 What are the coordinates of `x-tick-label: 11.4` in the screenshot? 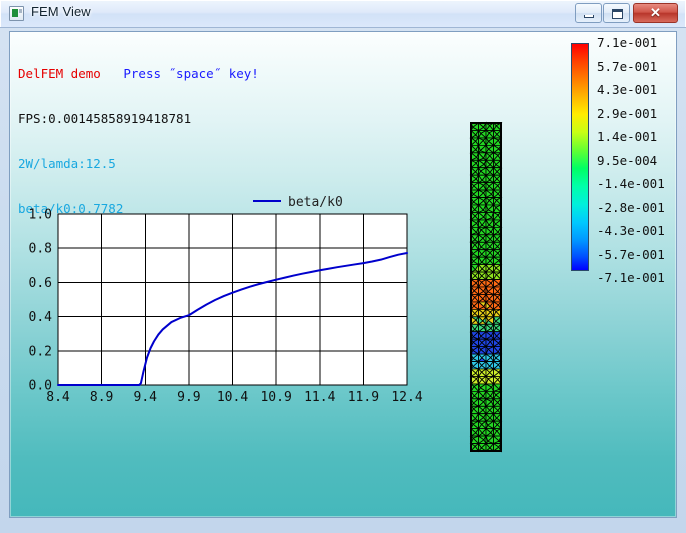 It's located at (319, 397).